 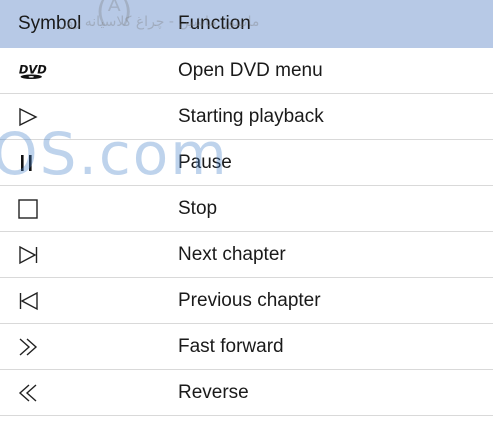 I want to click on row-label: Fast forward, so click(x=231, y=346).